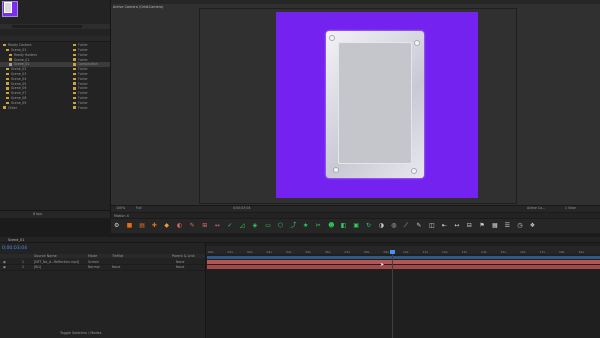  What do you see at coordinates (403, 257) in the screenshot?
I see `work-area-bar` at bounding box center [403, 257].